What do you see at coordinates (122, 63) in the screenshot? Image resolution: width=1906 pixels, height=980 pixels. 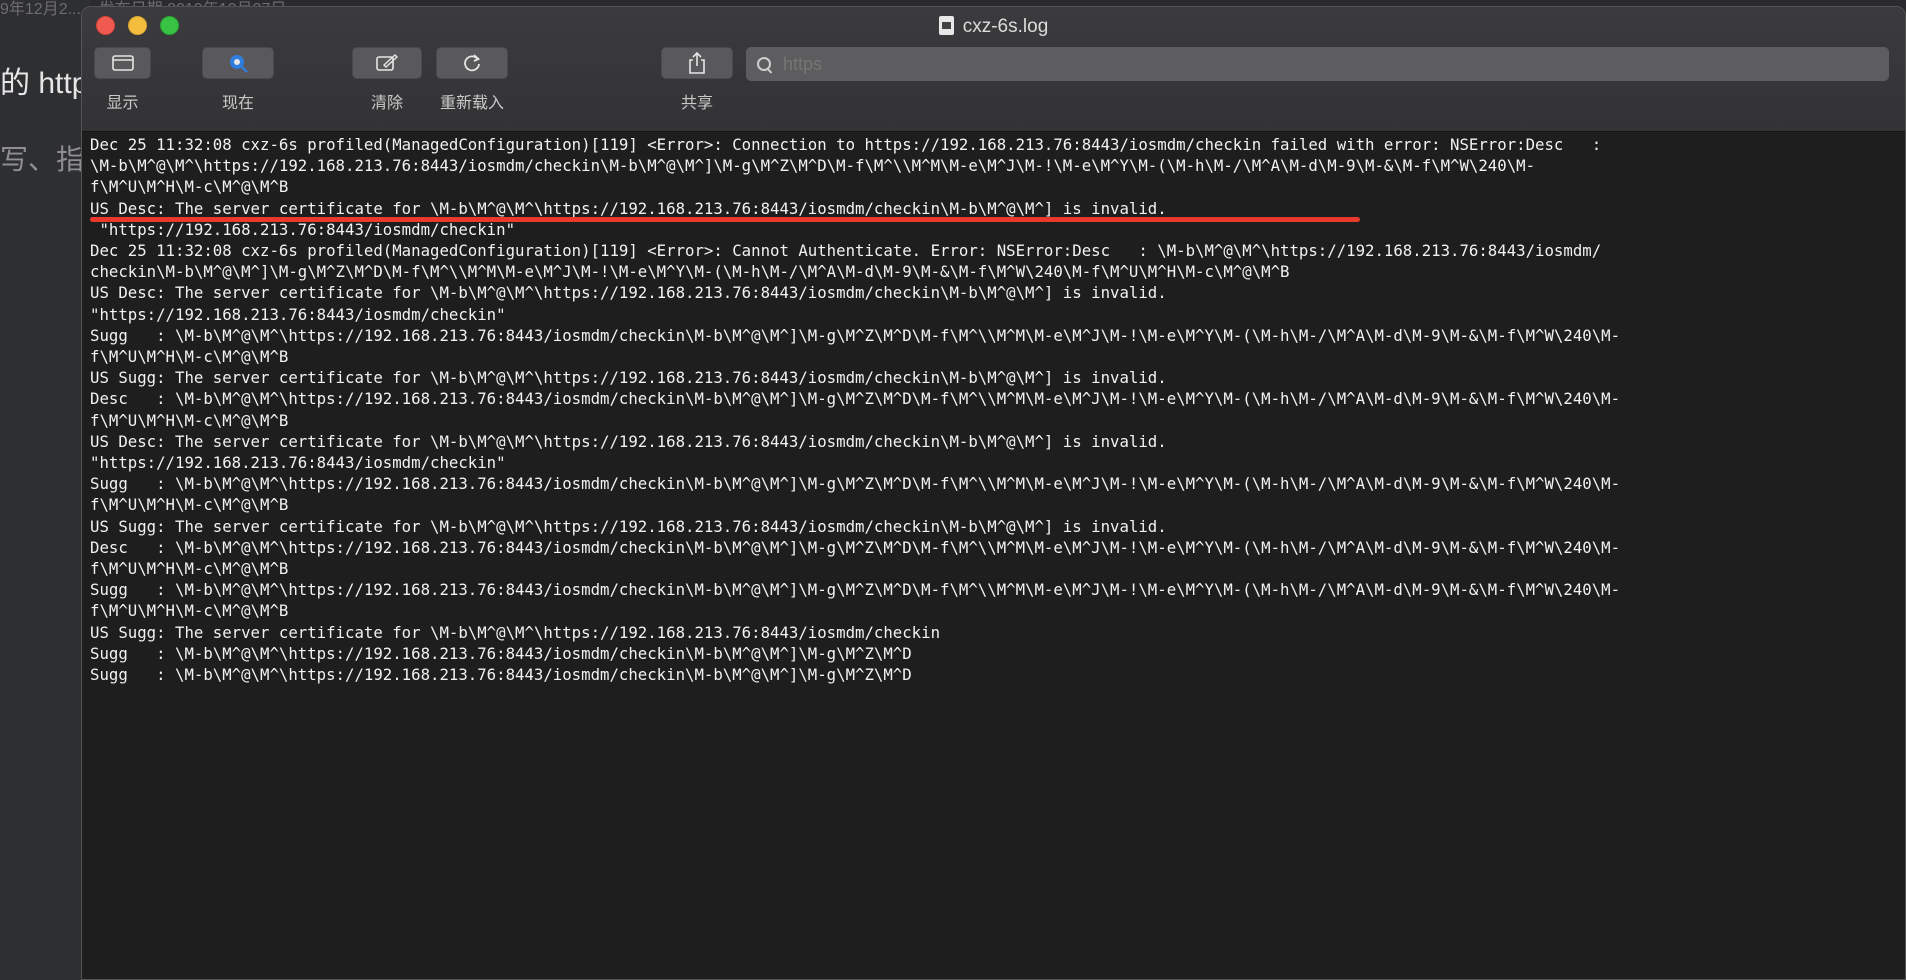 I see `sidebar-icon` at bounding box center [122, 63].